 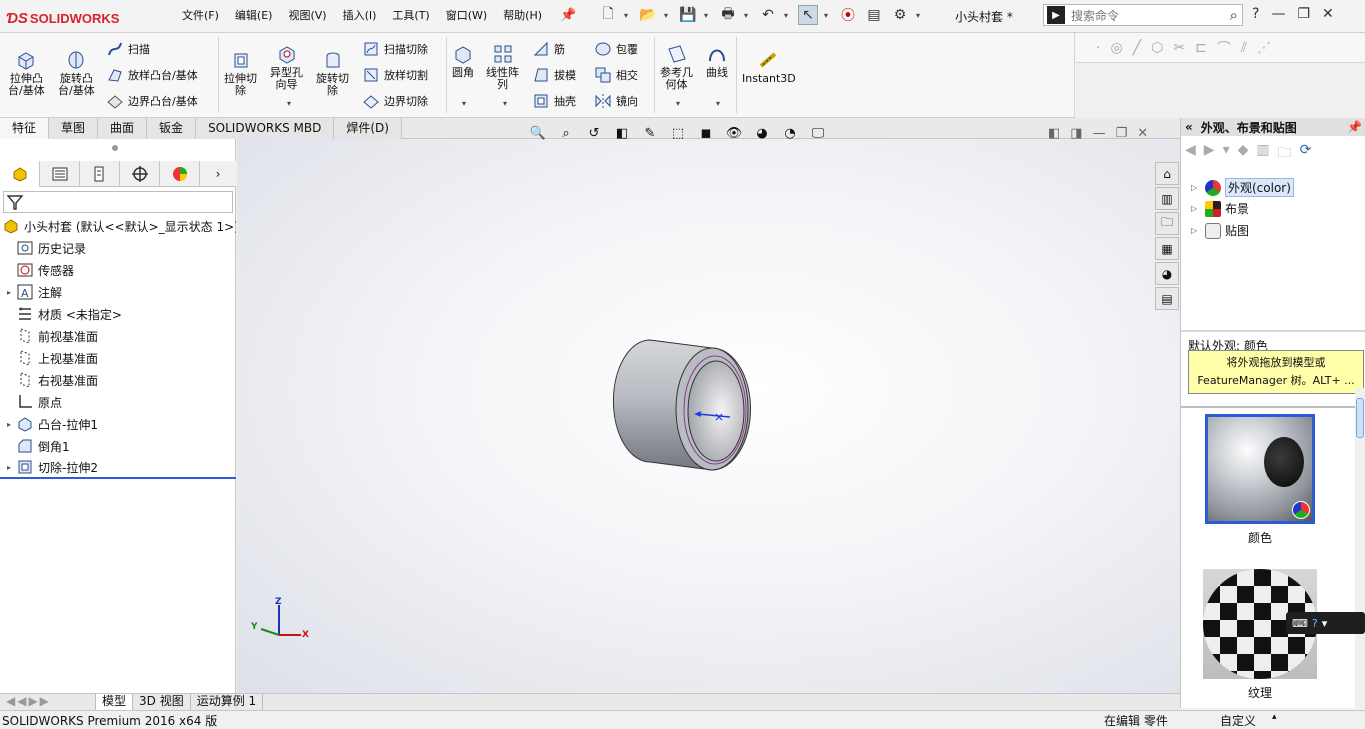 What do you see at coordinates (1243, 154) in the screenshot?
I see `add-to-favorites-icon: ◆` at bounding box center [1243, 154].